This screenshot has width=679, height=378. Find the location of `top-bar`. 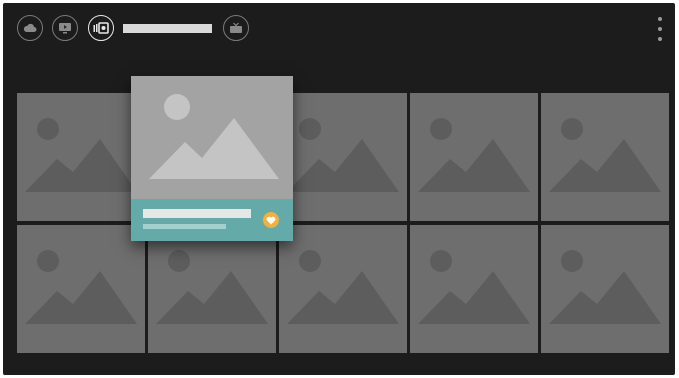

top-bar is located at coordinates (339, 31).